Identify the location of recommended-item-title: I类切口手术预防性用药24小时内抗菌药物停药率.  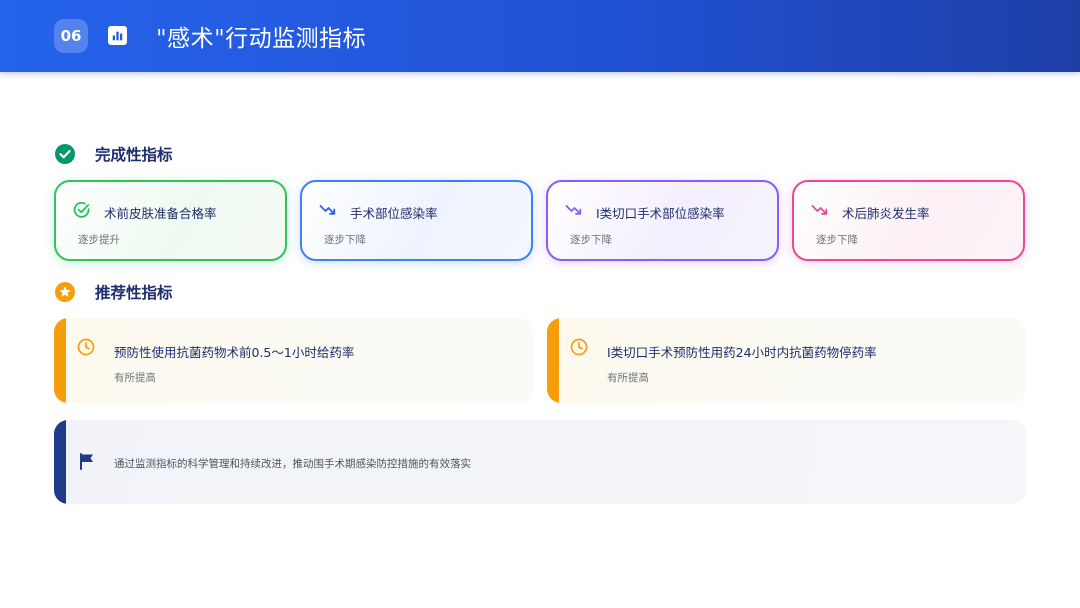
(742, 352).